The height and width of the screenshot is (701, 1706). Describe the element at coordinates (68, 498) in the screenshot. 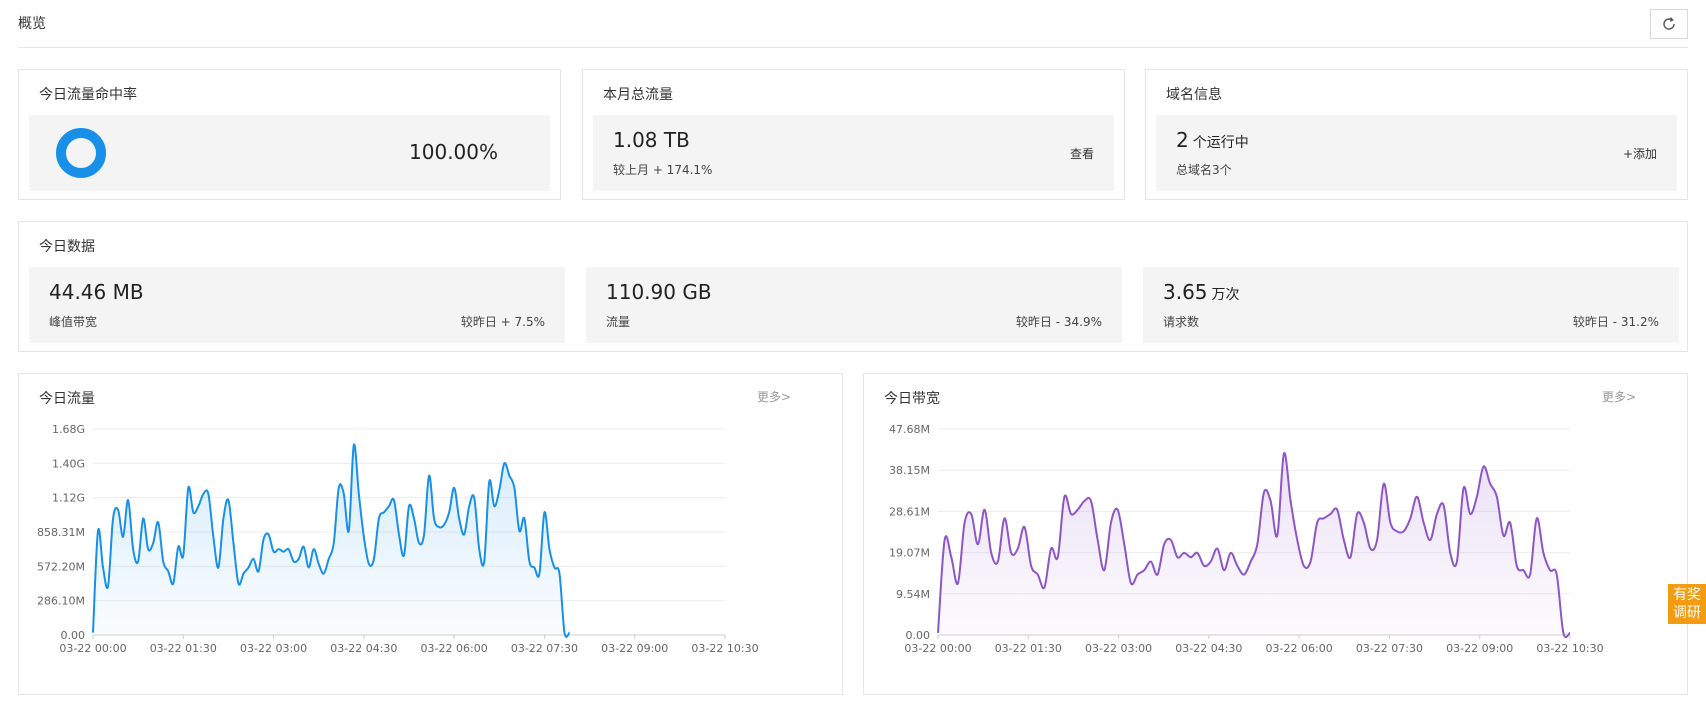

I see `y-tick-label: 1.12G` at that location.